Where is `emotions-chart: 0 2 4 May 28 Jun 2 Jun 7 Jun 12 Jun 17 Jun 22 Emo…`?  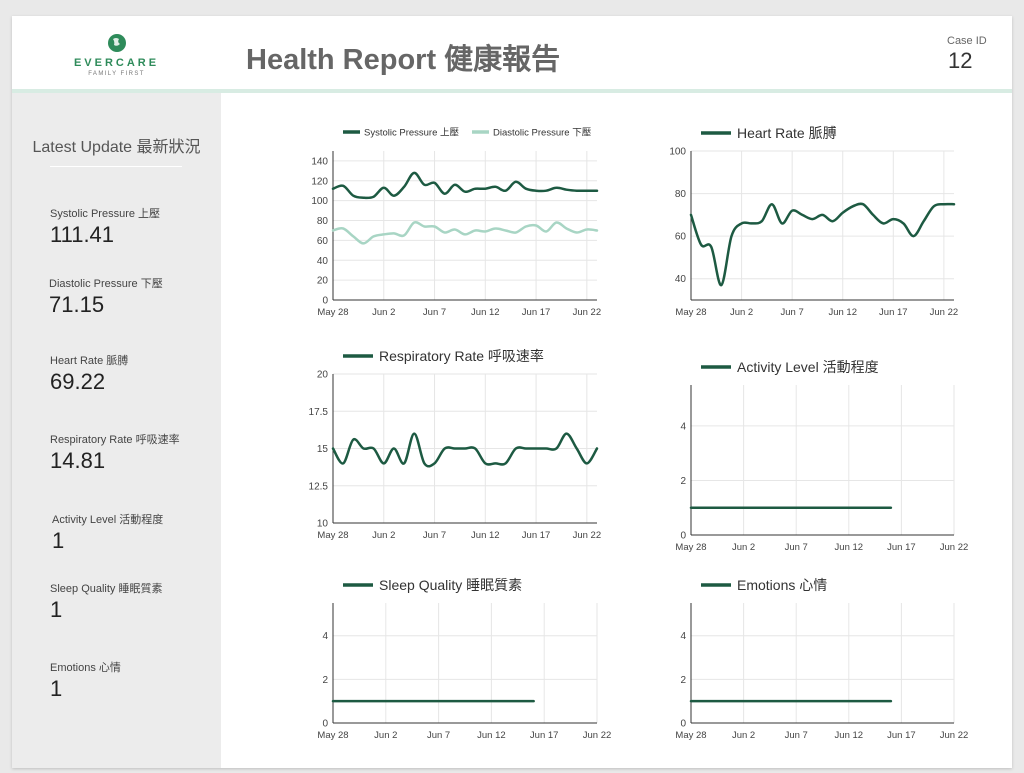 emotions-chart: 0 2 4 May 28 Jun 2 Jun 7 Jun 12 Jun 17 Jun 22 Emo… is located at coordinates (821, 659).